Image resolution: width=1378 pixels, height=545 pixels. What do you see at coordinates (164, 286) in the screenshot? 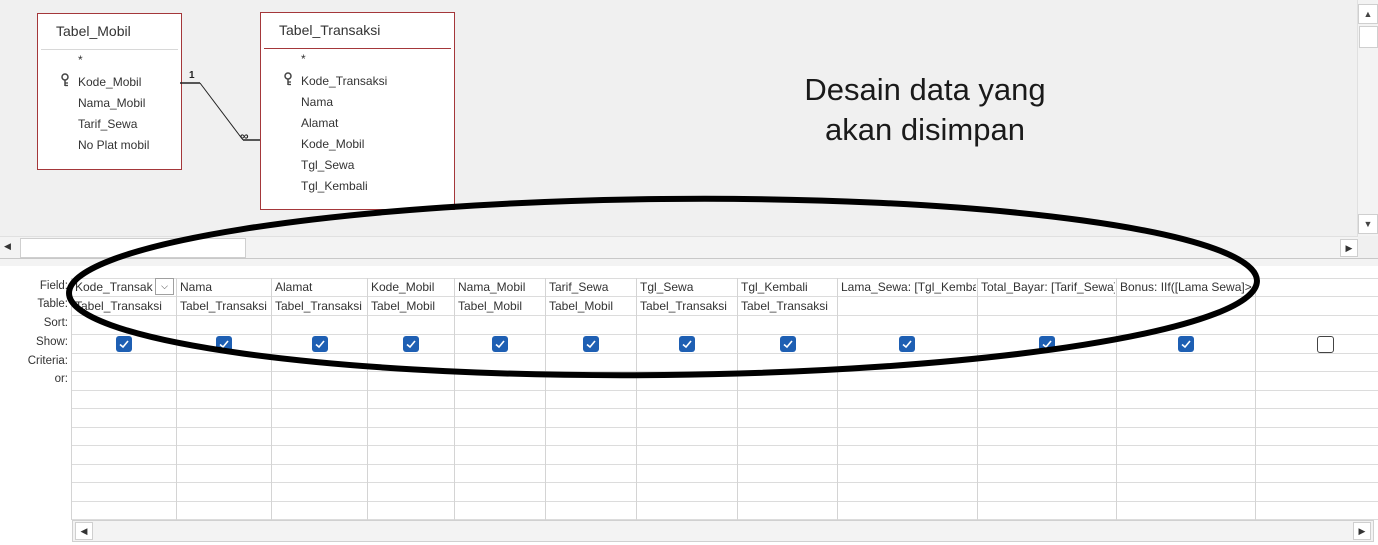
I see `dropdown-chevron-icon: ⌵` at bounding box center [164, 286].